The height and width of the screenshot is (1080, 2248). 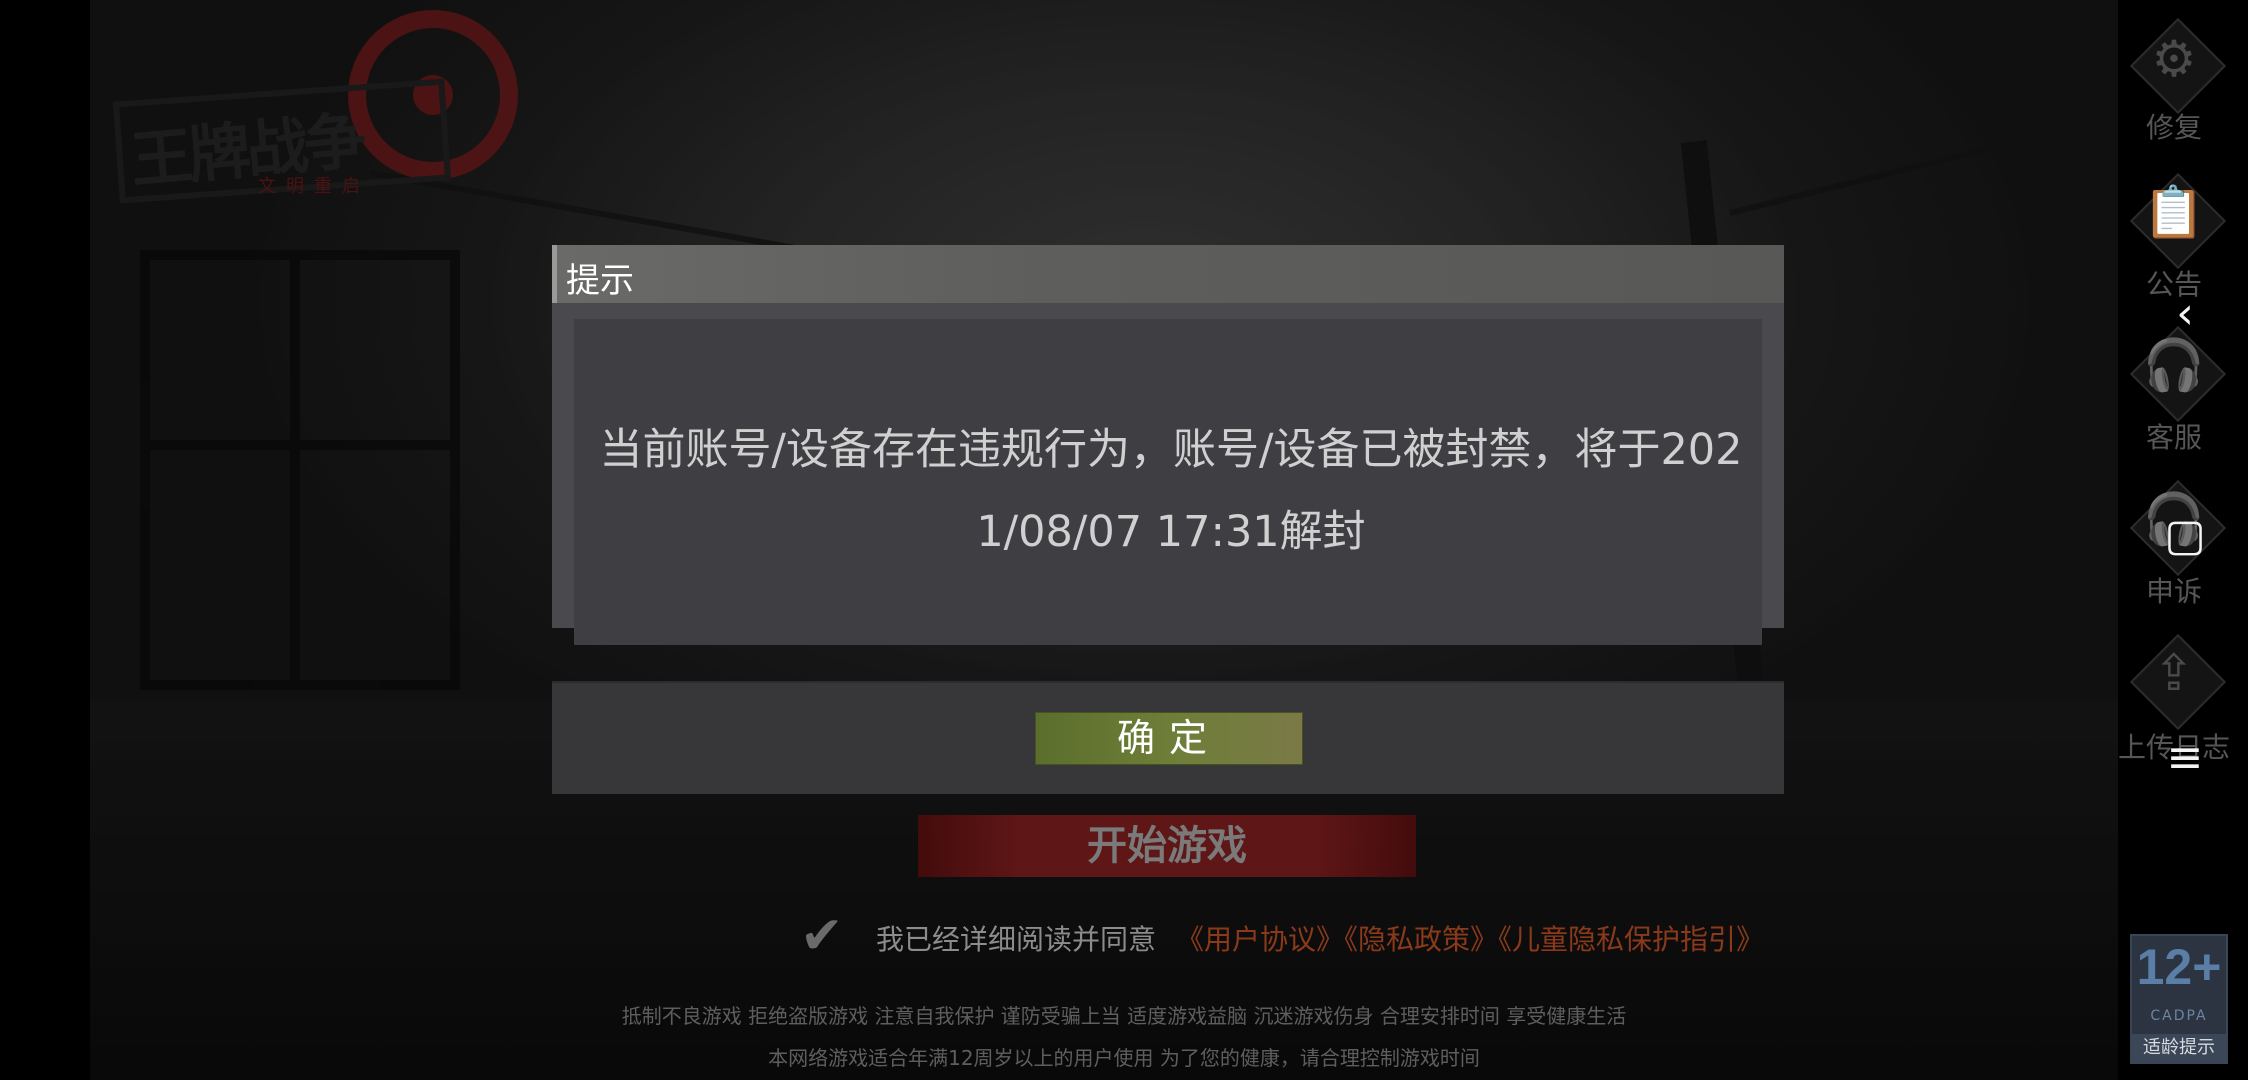 What do you see at coordinates (1168, 274) in the screenshot?
I see `dialog-header: 提示` at bounding box center [1168, 274].